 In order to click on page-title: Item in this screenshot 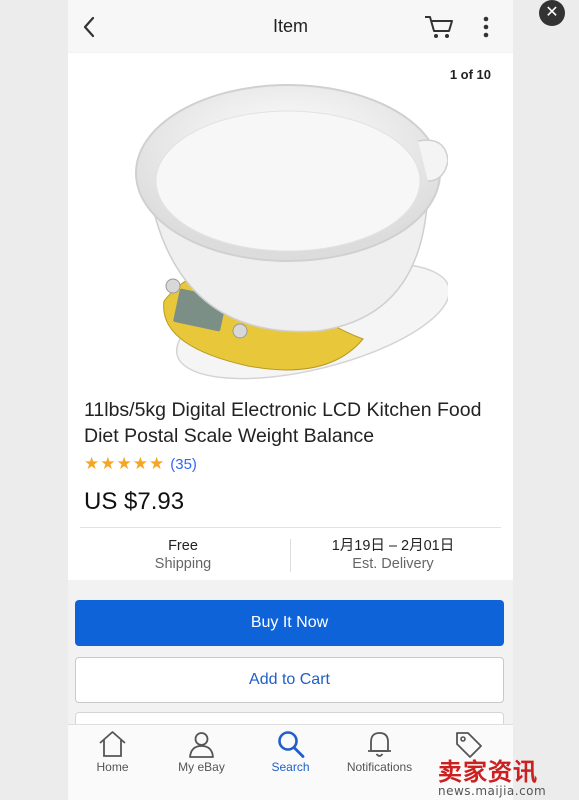, I will do `click(290, 25)`.